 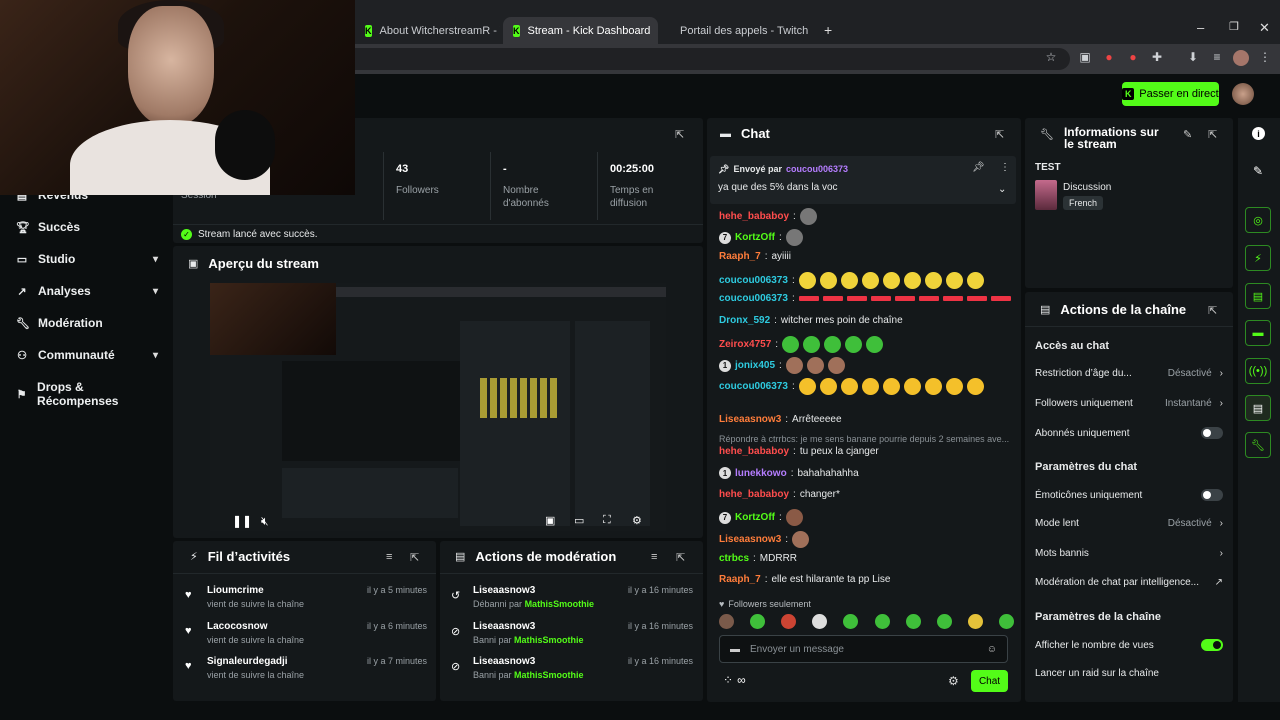 What do you see at coordinates (1258, 445) in the screenshot?
I see `rail-button-wrench: 🔧︎` at bounding box center [1258, 445].